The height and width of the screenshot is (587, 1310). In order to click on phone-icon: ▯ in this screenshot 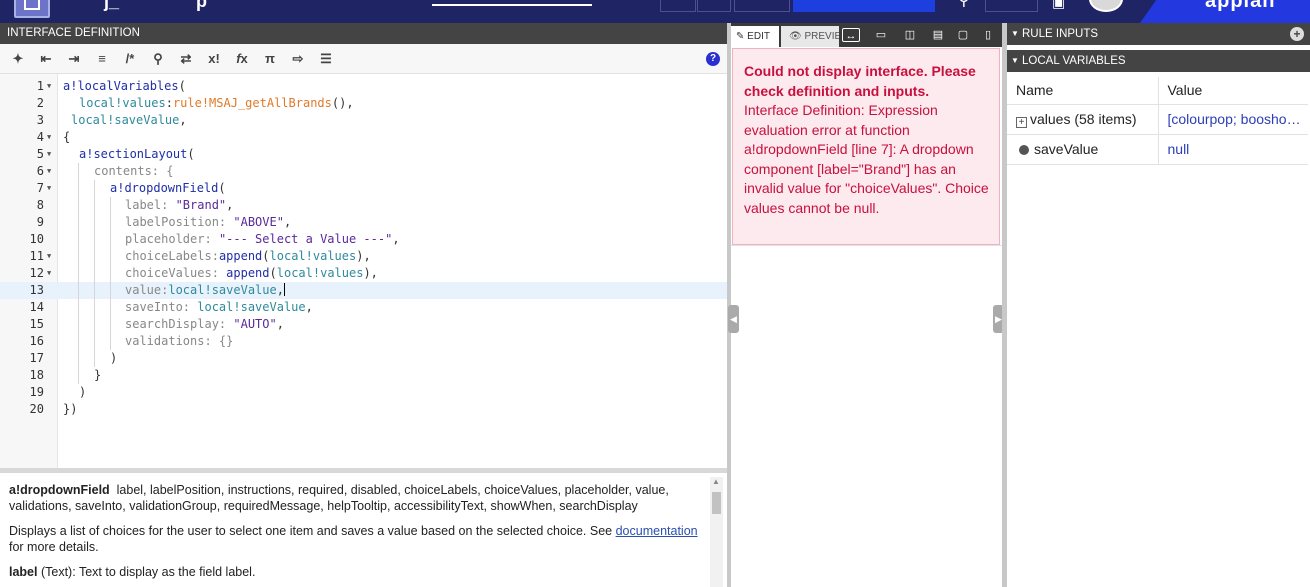, I will do `click(988, 35)`.